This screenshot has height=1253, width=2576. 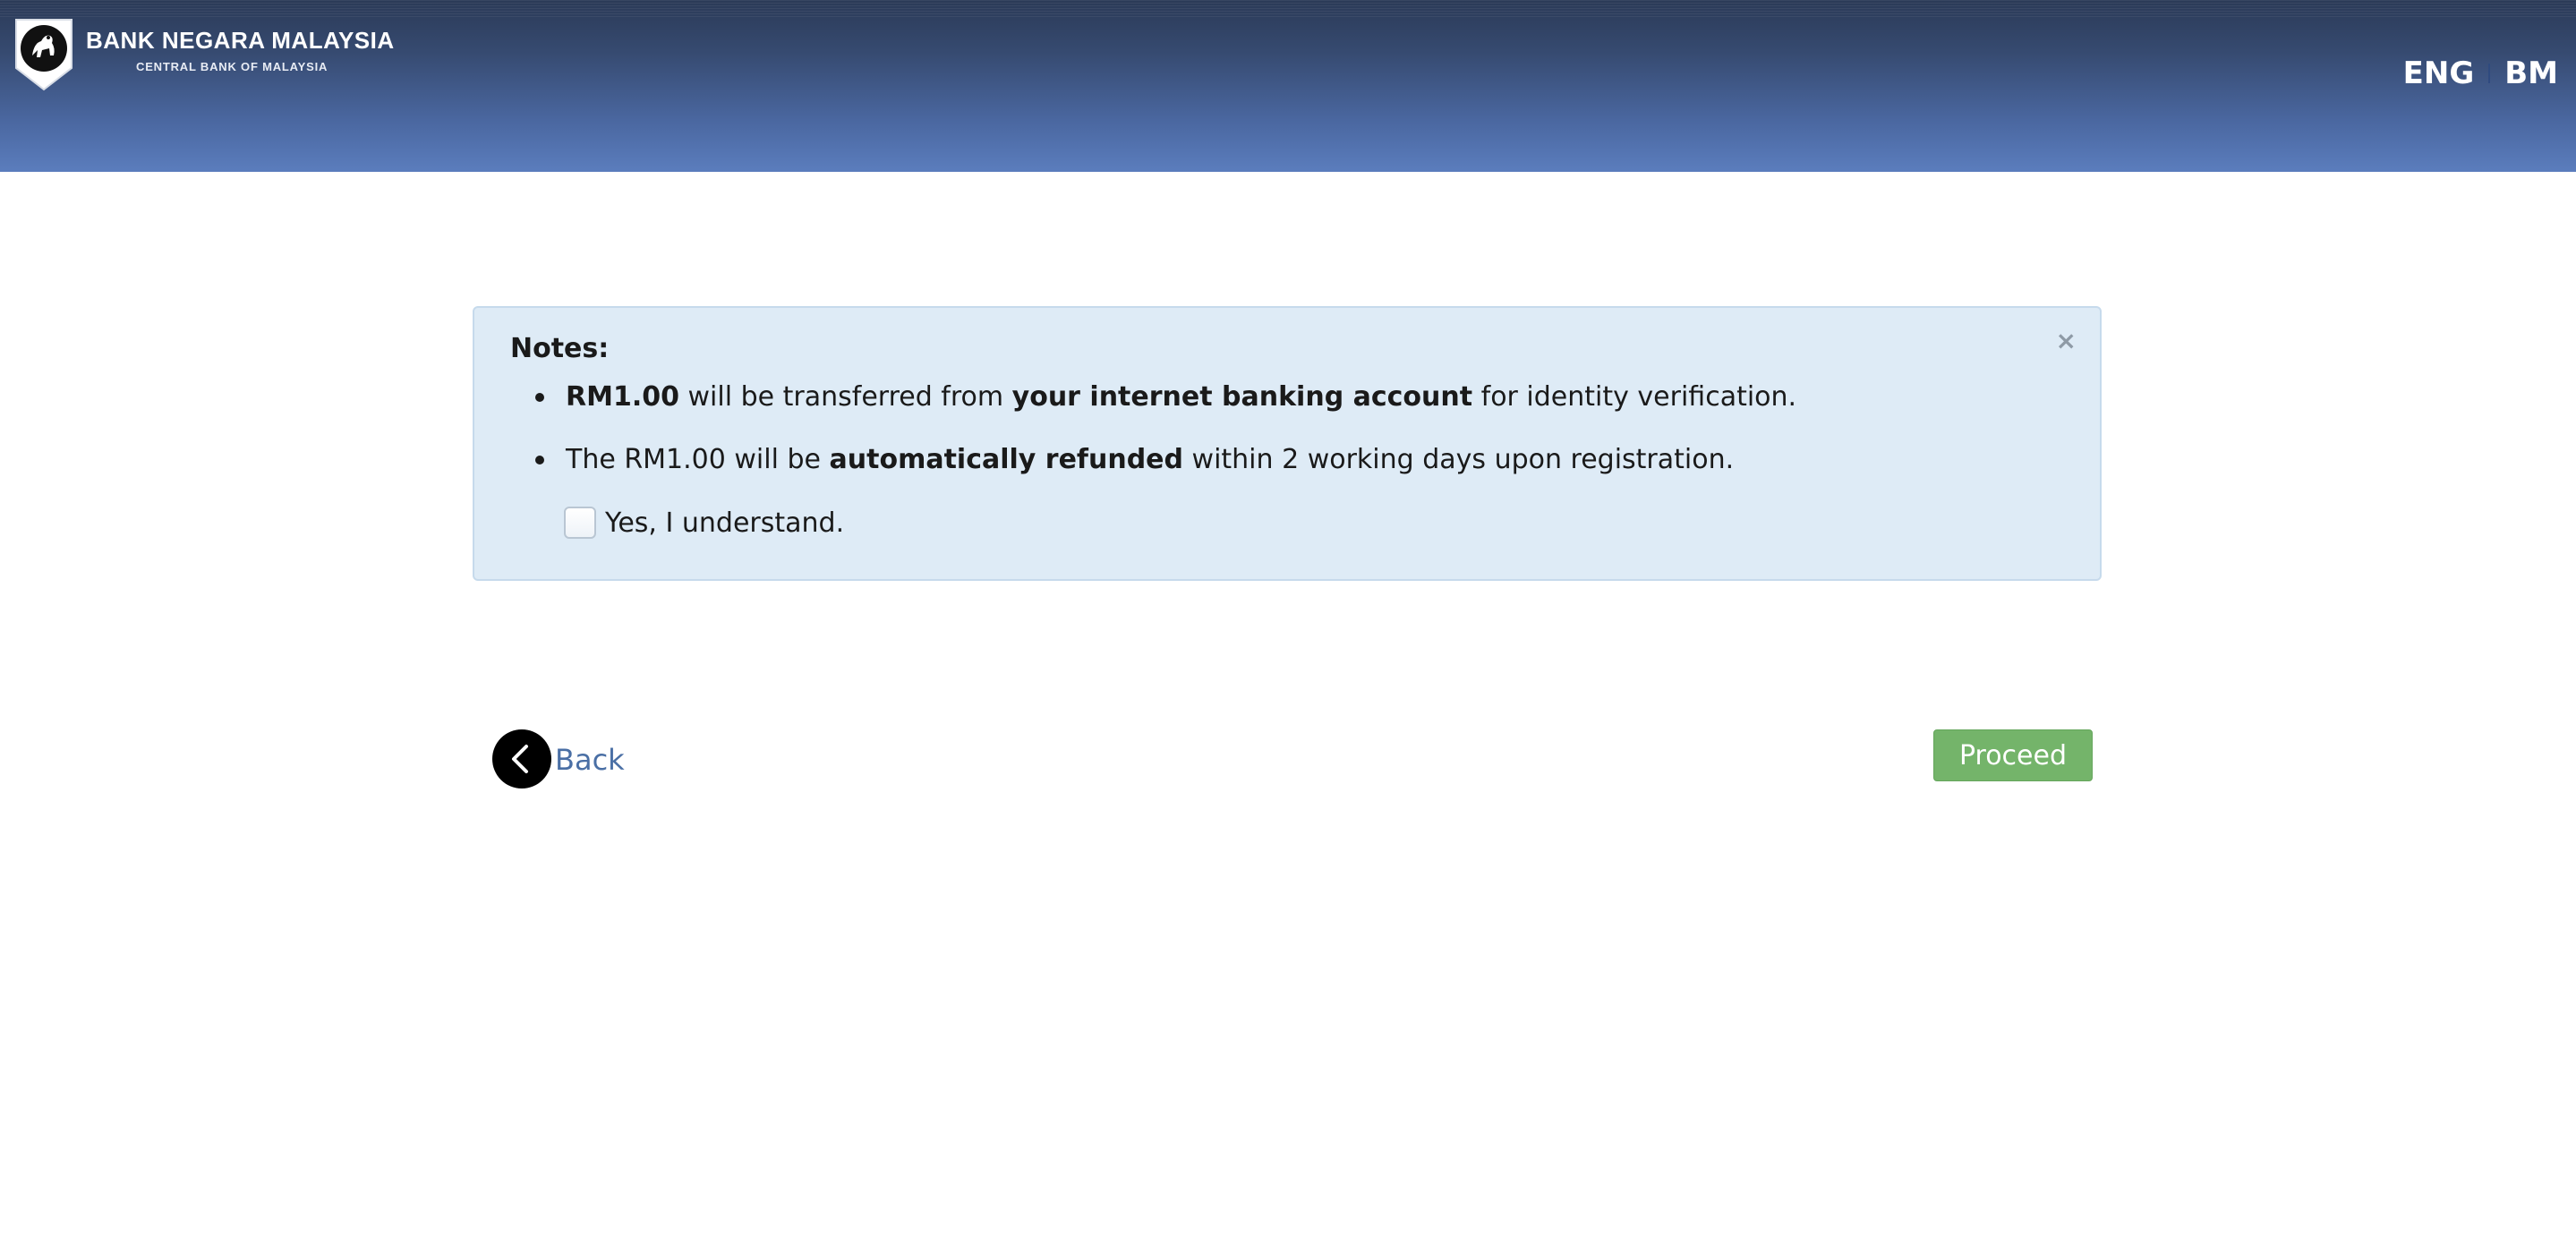 What do you see at coordinates (2013, 755) in the screenshot?
I see `proceed-button: Proceed` at bounding box center [2013, 755].